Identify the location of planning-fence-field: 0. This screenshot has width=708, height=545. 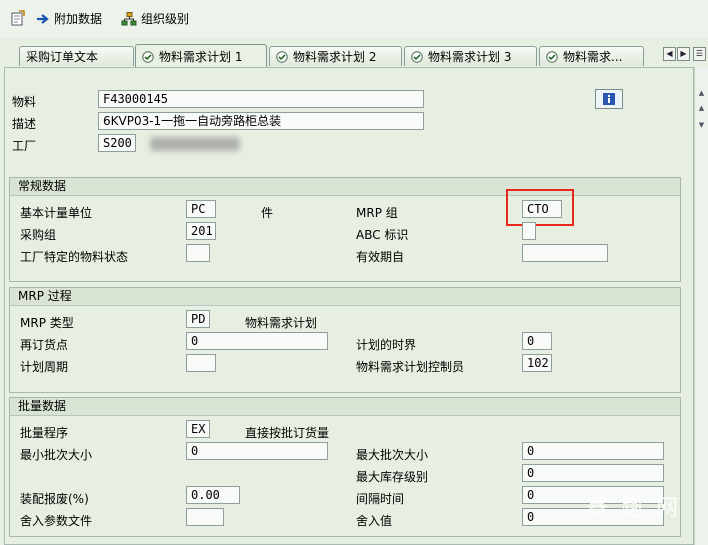
(537, 341).